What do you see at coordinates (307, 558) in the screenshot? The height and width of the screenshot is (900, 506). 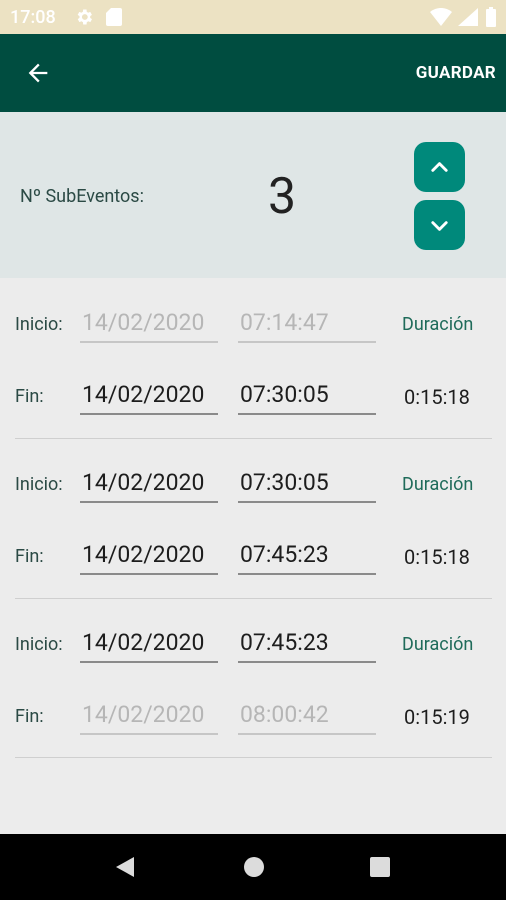 I see `fin-time-field: 07:45:23` at bounding box center [307, 558].